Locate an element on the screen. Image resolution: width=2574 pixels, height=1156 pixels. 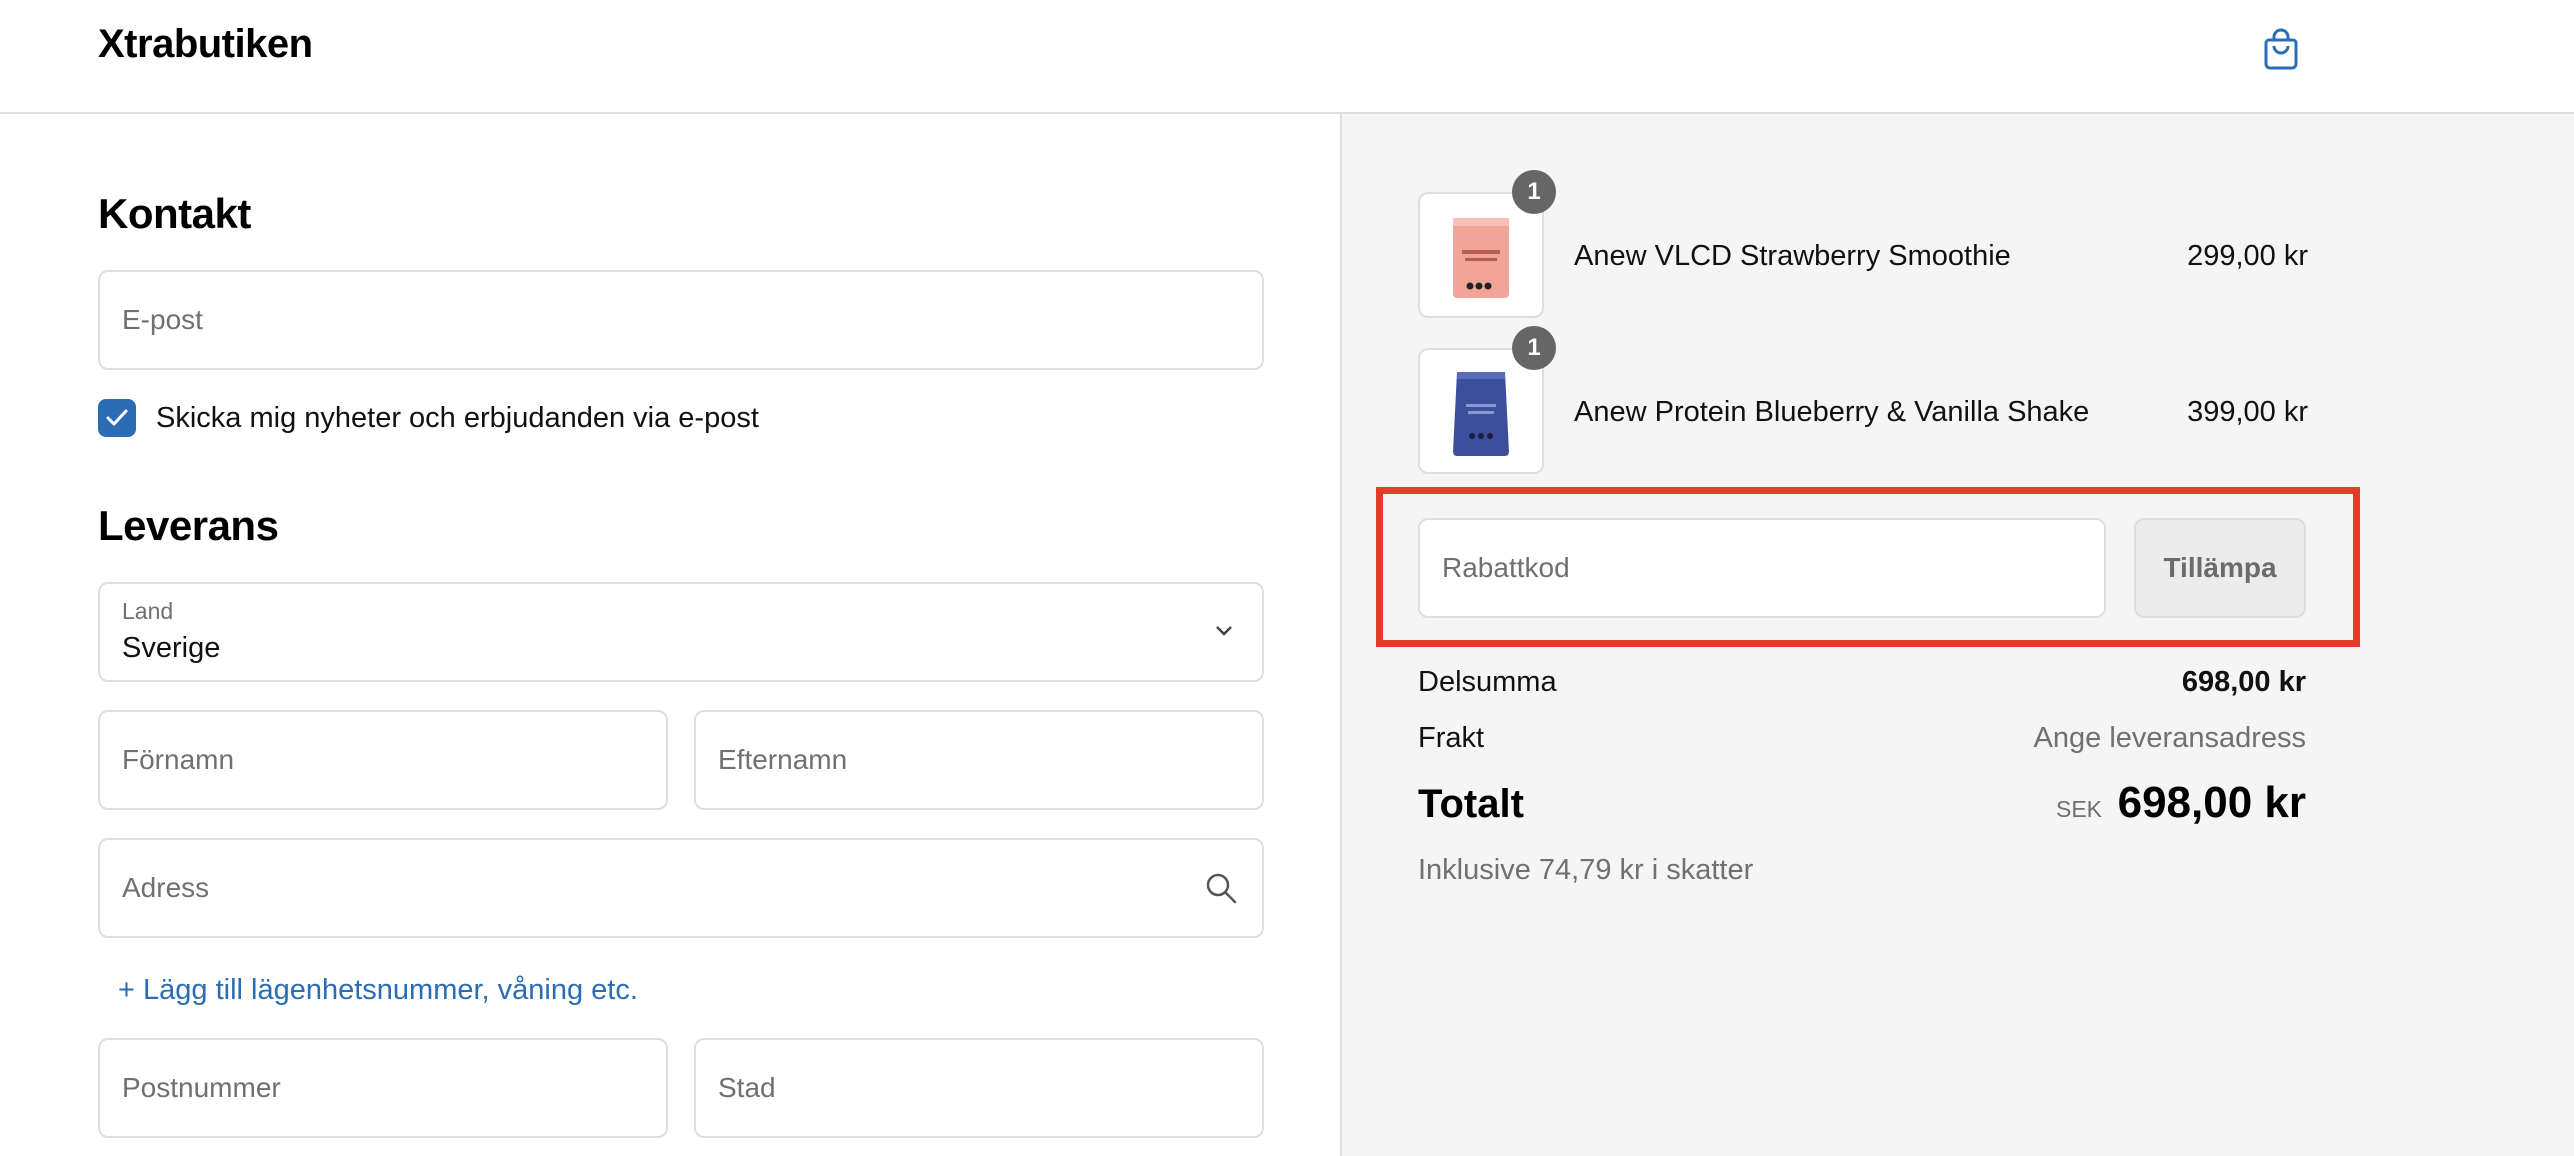
first-name-placeholder: Förnamn is located at coordinates (178, 759).